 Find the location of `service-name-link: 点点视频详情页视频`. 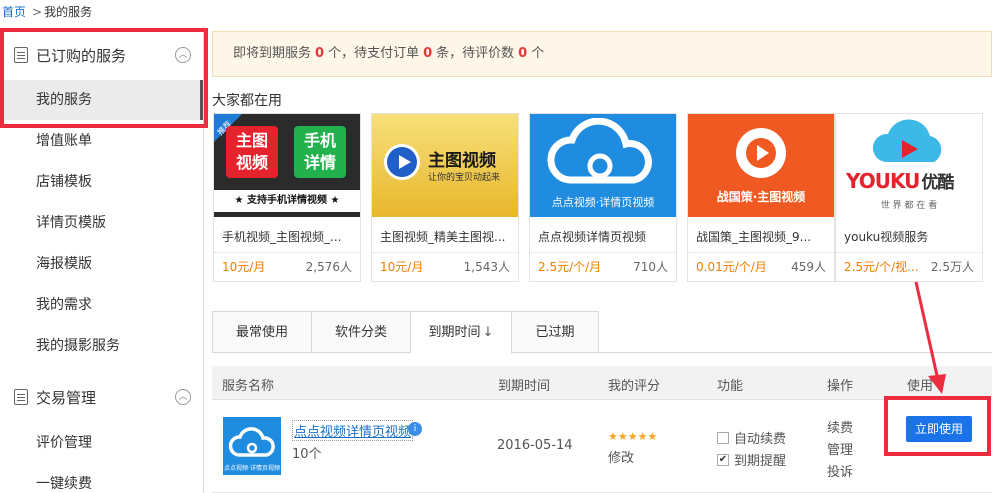

service-name-link: 点点视频详情页视频 is located at coordinates (353, 430).